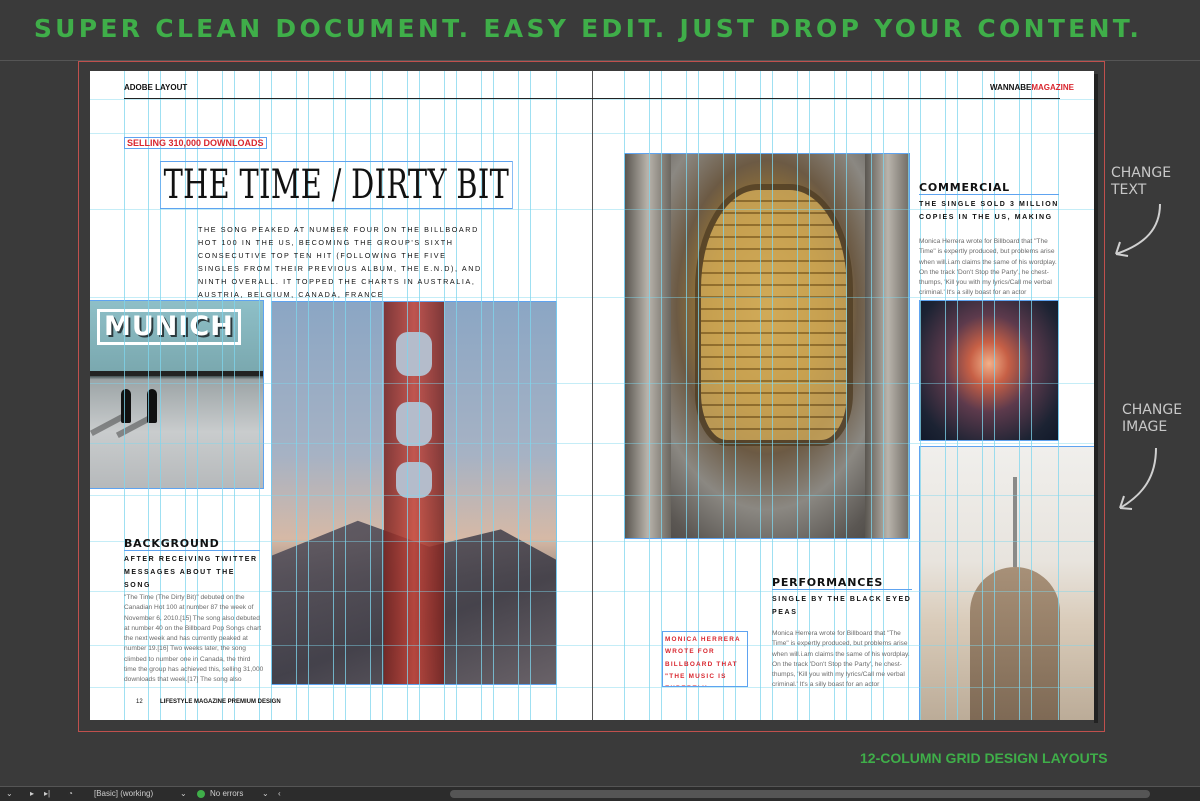  Describe the element at coordinates (47, 793) in the screenshot. I see `last-page-icon: ▸|` at that location.